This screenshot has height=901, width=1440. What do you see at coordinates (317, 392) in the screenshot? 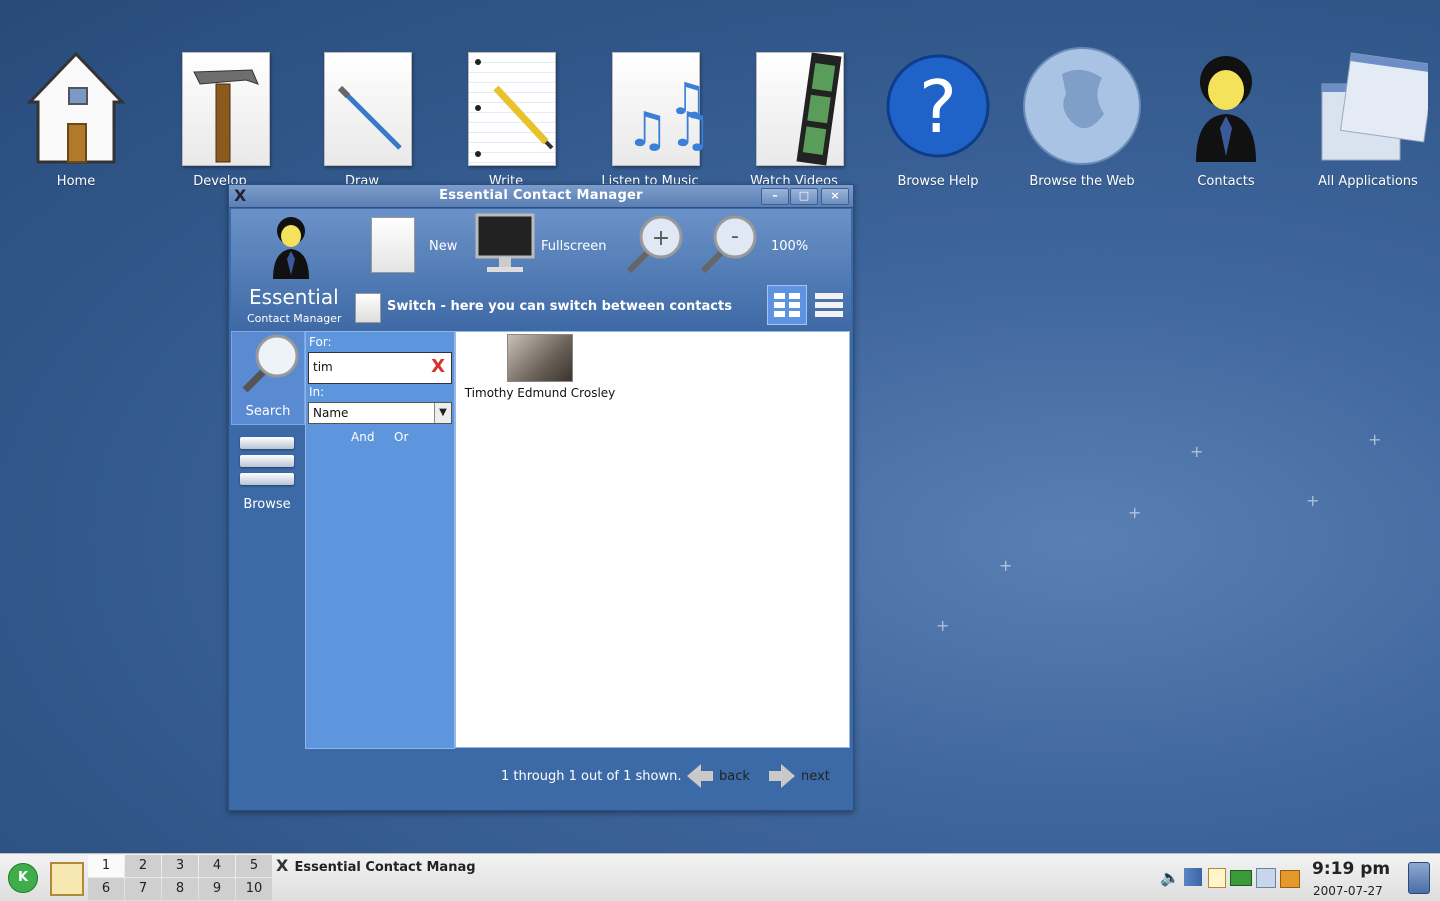
I see `in-label: In:` at bounding box center [317, 392].